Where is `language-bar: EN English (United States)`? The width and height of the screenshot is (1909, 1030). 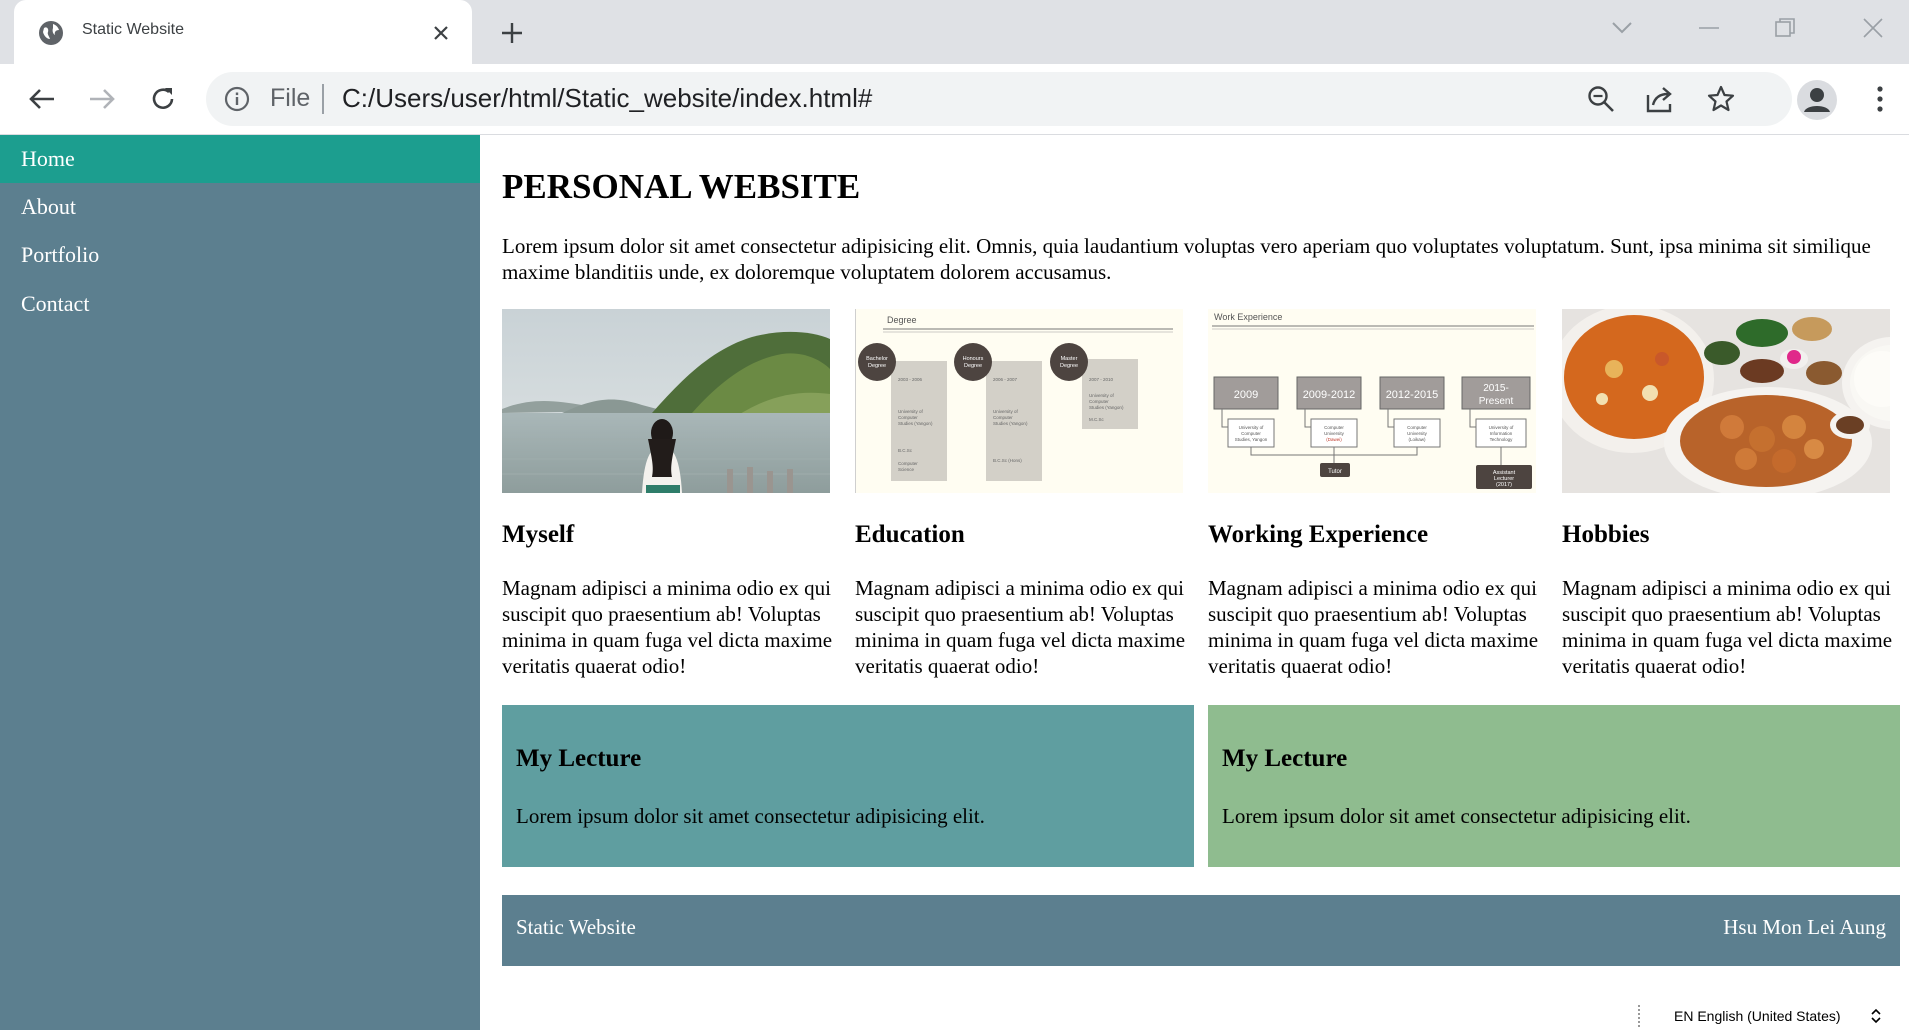 language-bar: EN English (United States) is located at coordinates (1773, 1016).